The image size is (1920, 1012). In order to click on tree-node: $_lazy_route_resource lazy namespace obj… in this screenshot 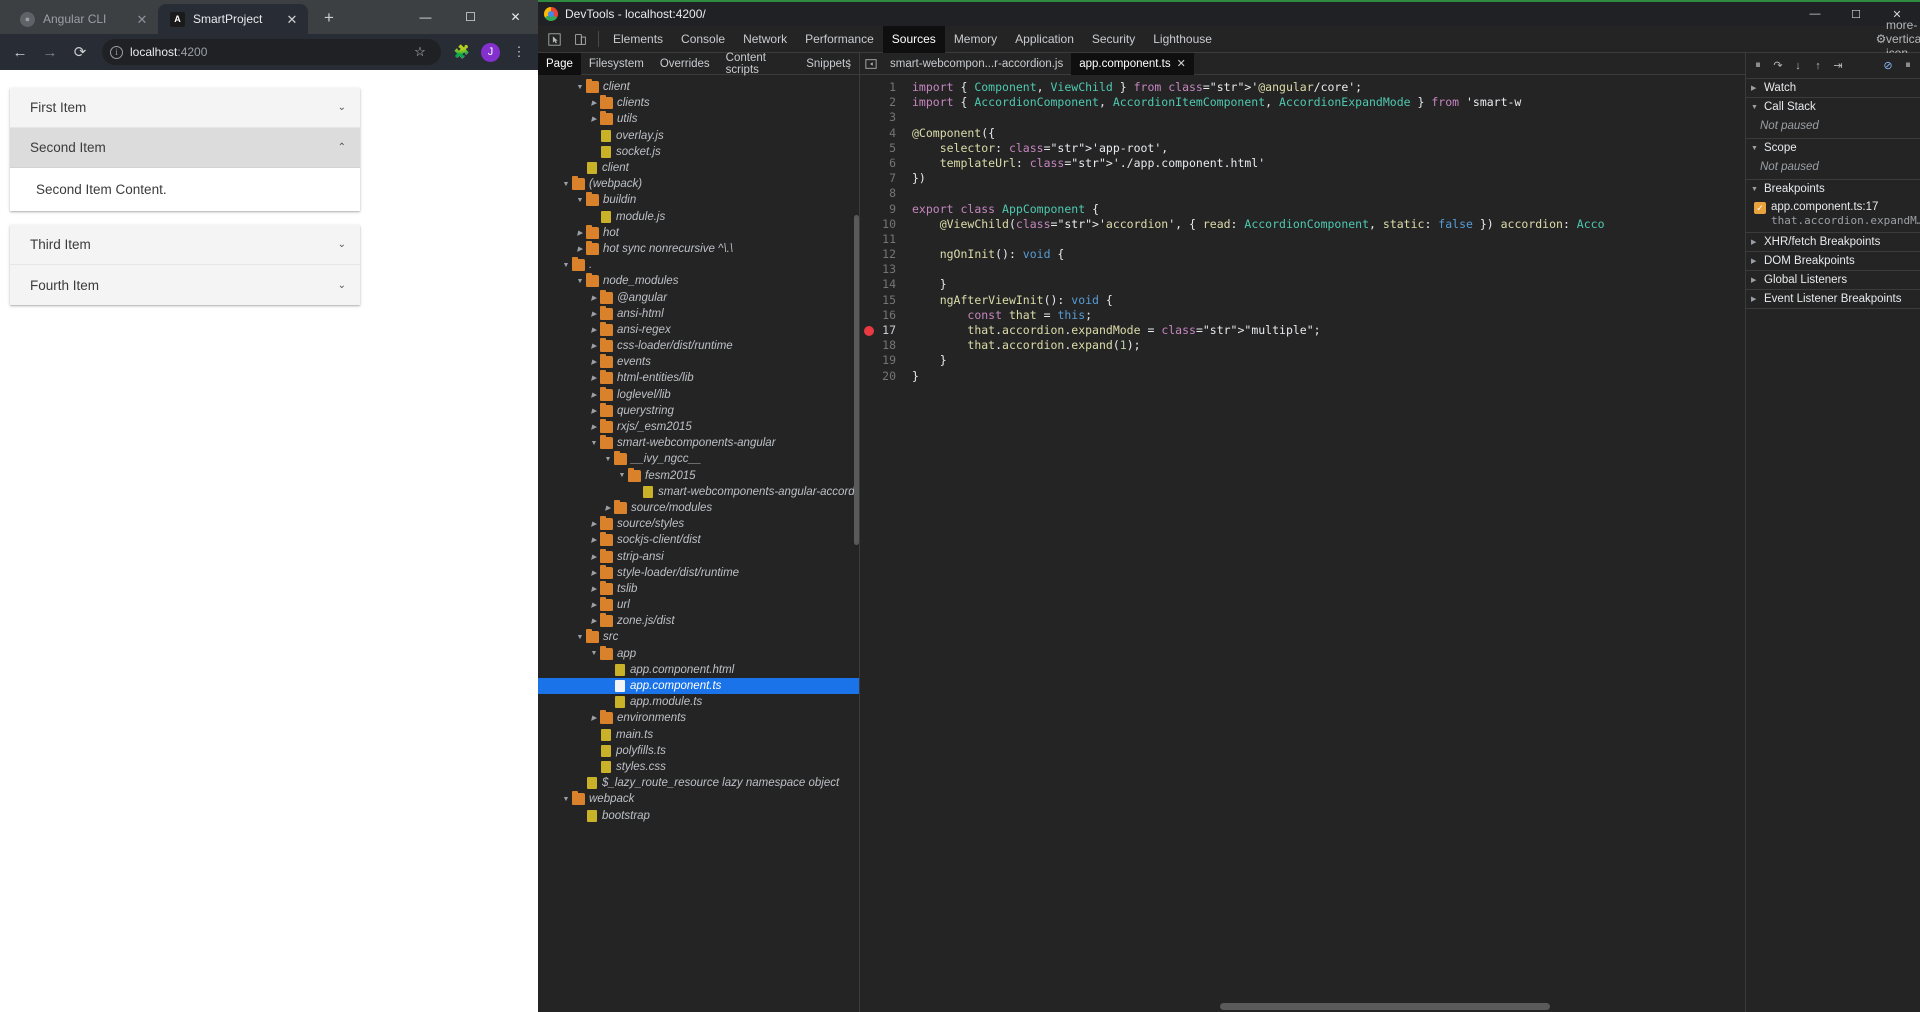, I will do `click(698, 783)`.